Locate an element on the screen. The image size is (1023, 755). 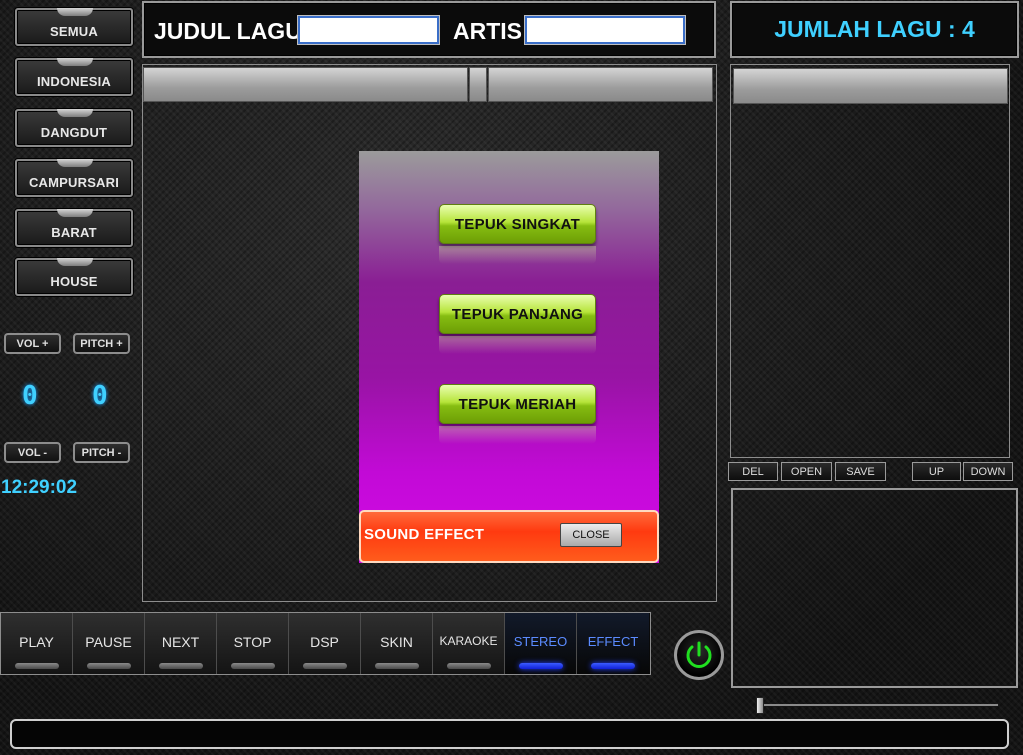
skin-button: SKIN is located at coordinates (397, 643).